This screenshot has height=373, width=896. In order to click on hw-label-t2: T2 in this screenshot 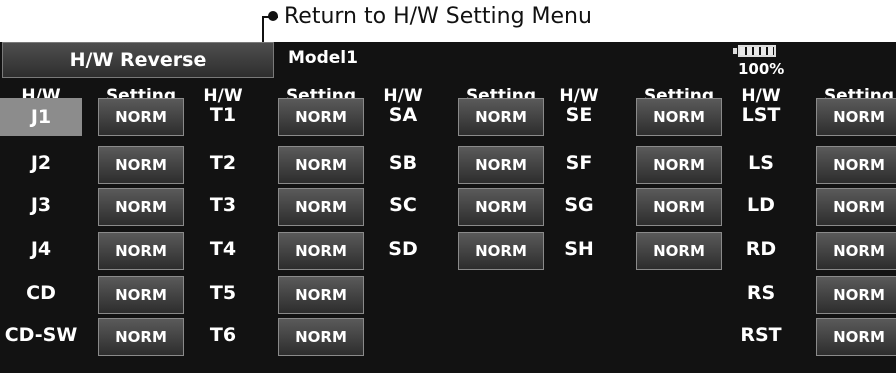, I will do `click(223, 163)`.